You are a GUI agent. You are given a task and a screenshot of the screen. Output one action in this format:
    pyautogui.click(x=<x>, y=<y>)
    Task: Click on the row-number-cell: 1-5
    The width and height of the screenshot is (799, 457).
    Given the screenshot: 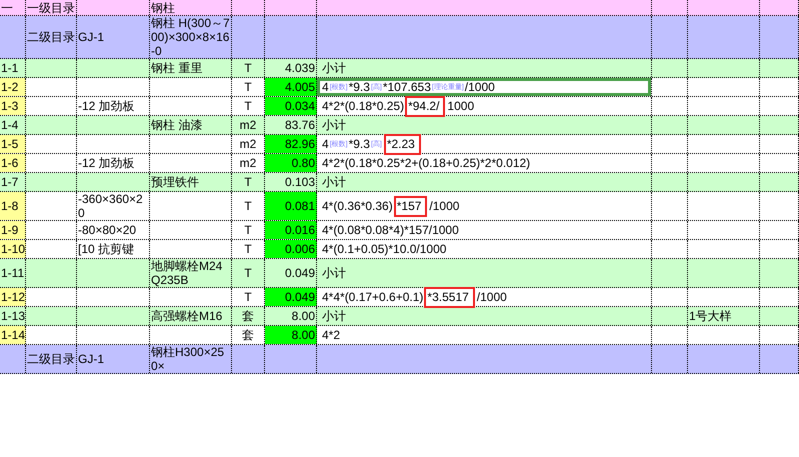 What is the action you would take?
    pyautogui.click(x=13, y=144)
    